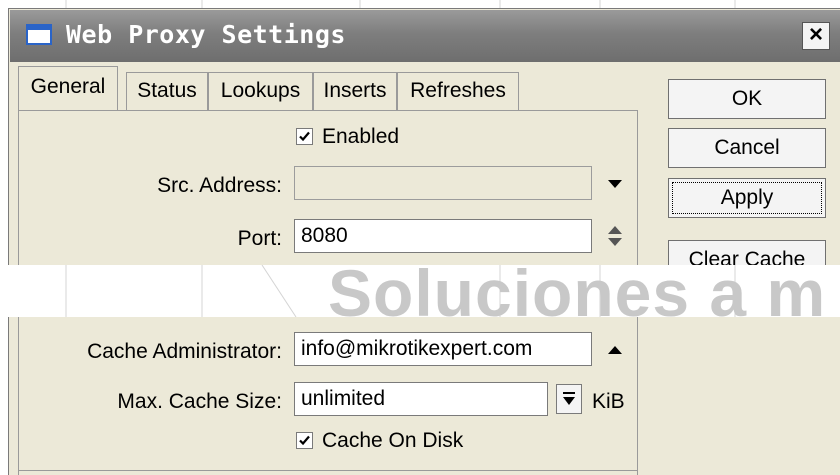 The image size is (840, 475). Describe the element at coordinates (260, 91) in the screenshot. I see `tab-lookups: Lookups` at that location.